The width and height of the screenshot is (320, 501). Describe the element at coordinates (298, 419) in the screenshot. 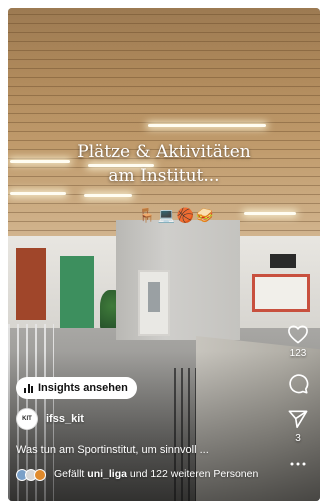

I see `send-icon` at that location.